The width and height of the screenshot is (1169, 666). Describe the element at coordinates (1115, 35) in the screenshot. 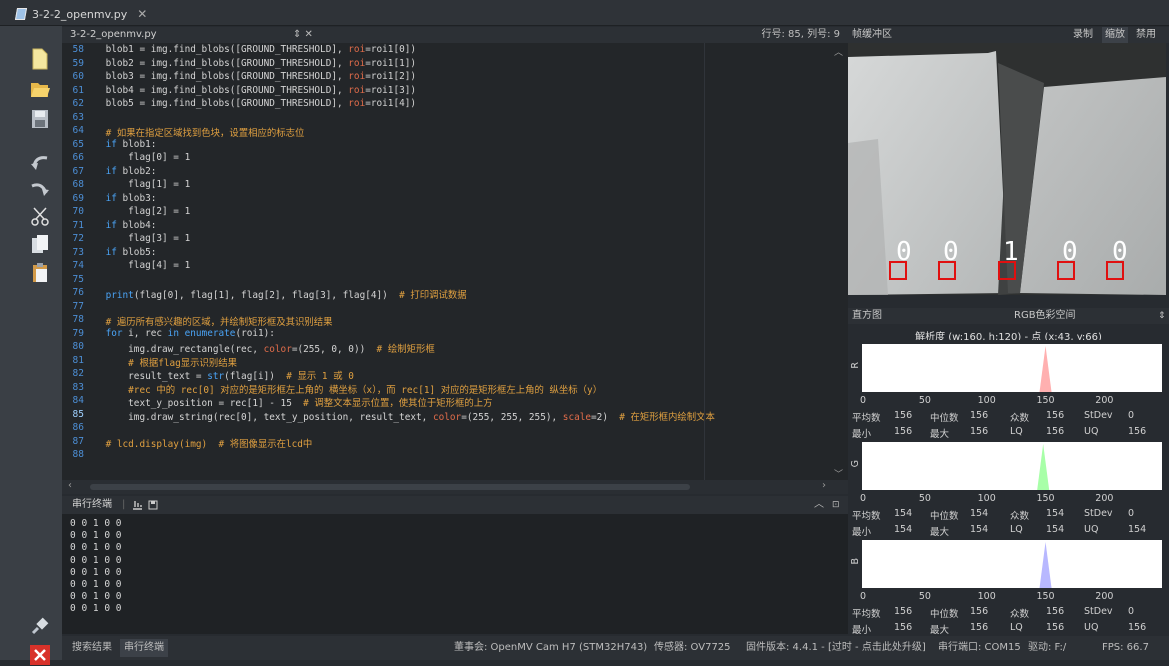

I see `zoom-button: 缩放` at that location.